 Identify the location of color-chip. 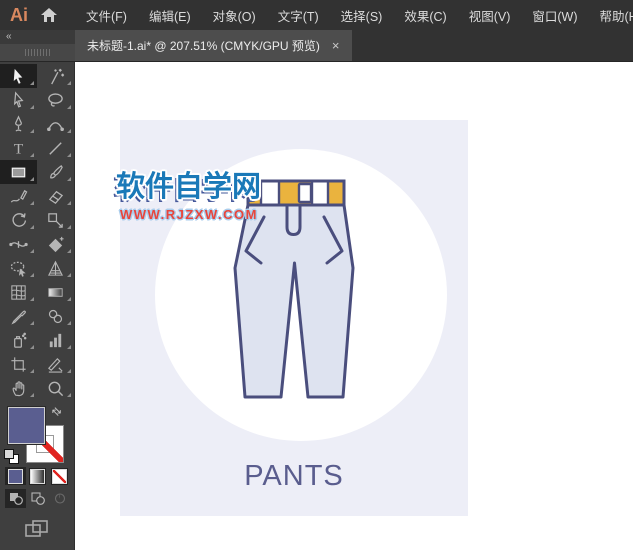
(15, 476).